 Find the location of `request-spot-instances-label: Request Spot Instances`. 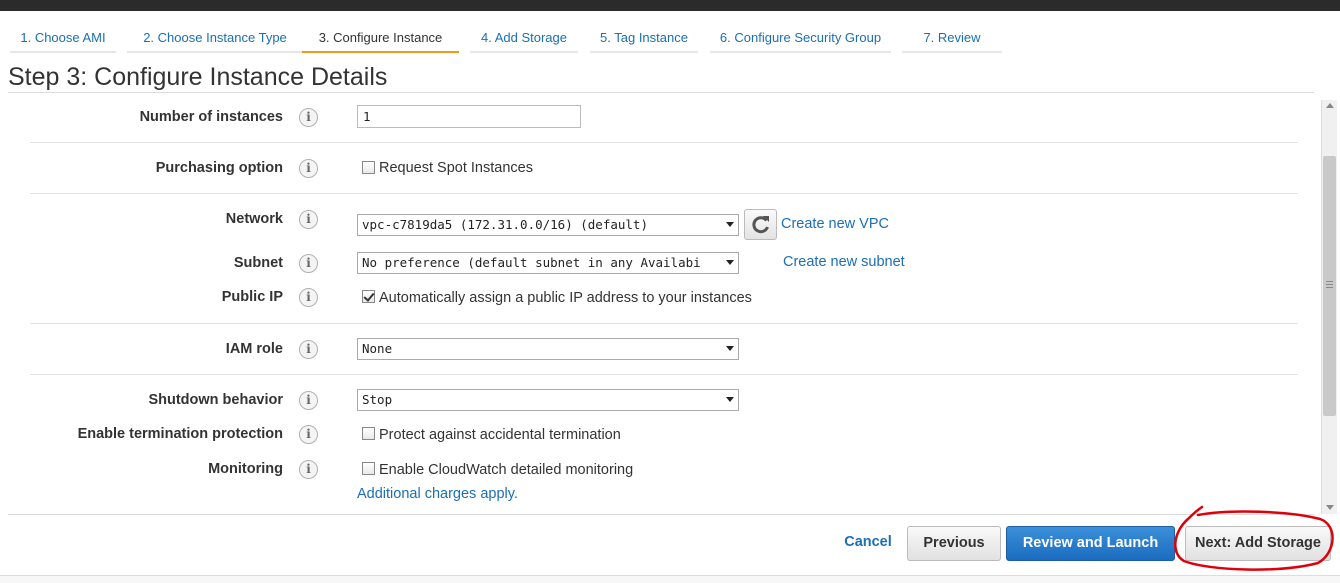

request-spot-instances-label: Request Spot Instances is located at coordinates (456, 168).